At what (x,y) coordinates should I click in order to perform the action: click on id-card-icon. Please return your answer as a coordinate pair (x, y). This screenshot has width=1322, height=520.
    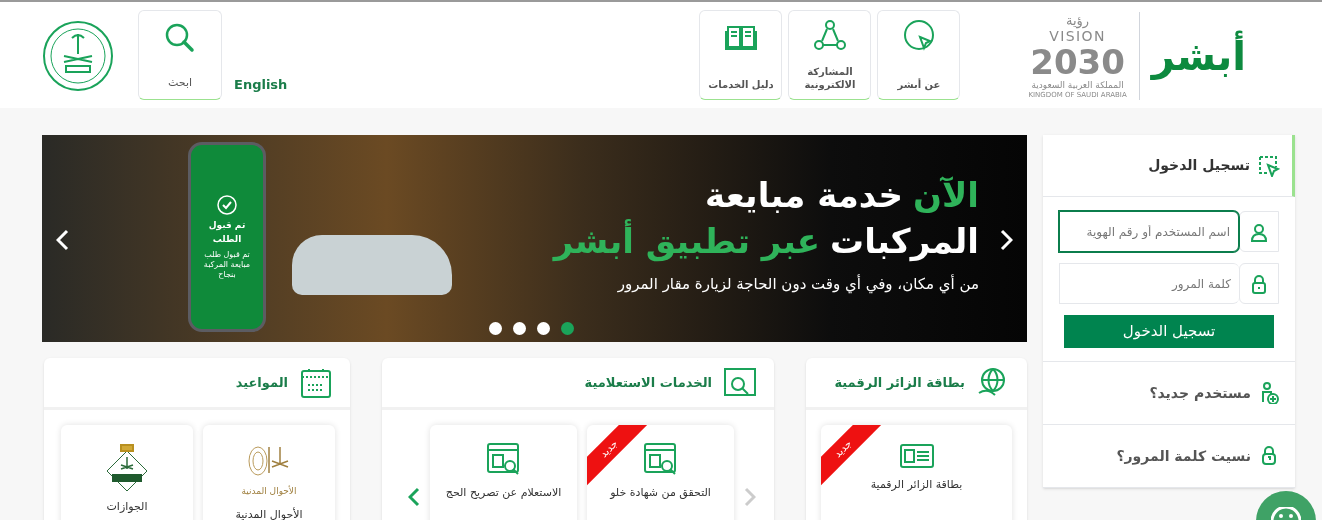
    Looking at the image, I should click on (916, 456).